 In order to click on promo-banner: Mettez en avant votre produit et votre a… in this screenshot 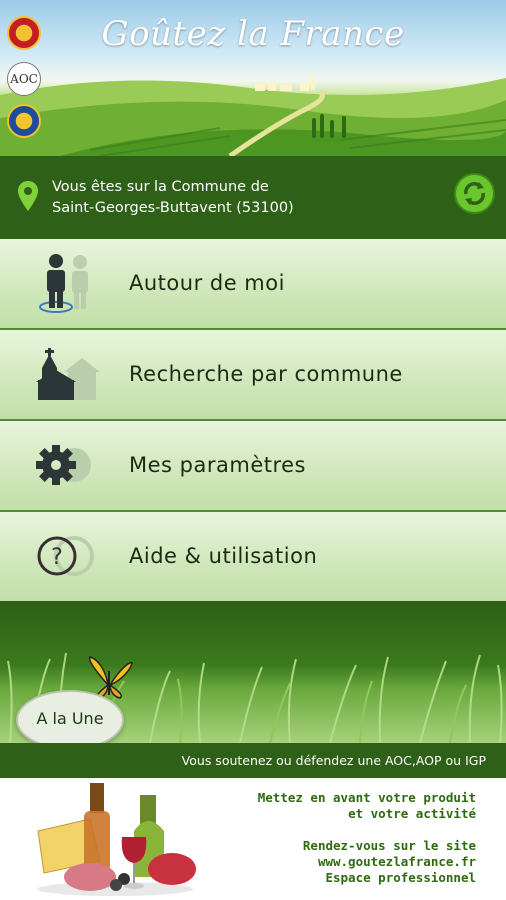, I will do `click(253, 839)`.